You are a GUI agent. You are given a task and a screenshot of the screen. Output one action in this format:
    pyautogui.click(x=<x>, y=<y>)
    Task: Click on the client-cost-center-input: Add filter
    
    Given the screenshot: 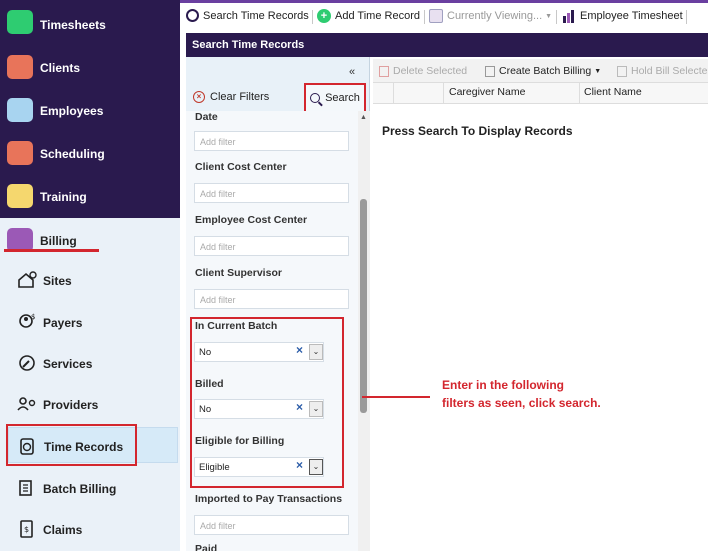 What is the action you would take?
    pyautogui.click(x=271, y=193)
    